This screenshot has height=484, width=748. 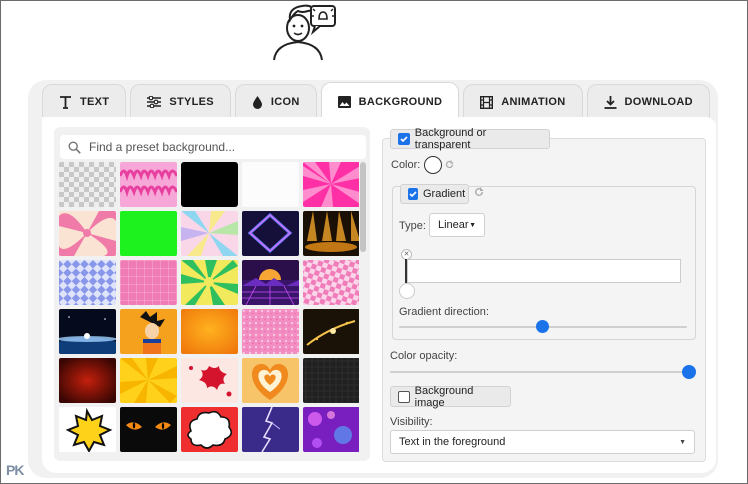 What do you see at coordinates (544, 271) in the screenshot?
I see `gradient-preview-bar` at bounding box center [544, 271].